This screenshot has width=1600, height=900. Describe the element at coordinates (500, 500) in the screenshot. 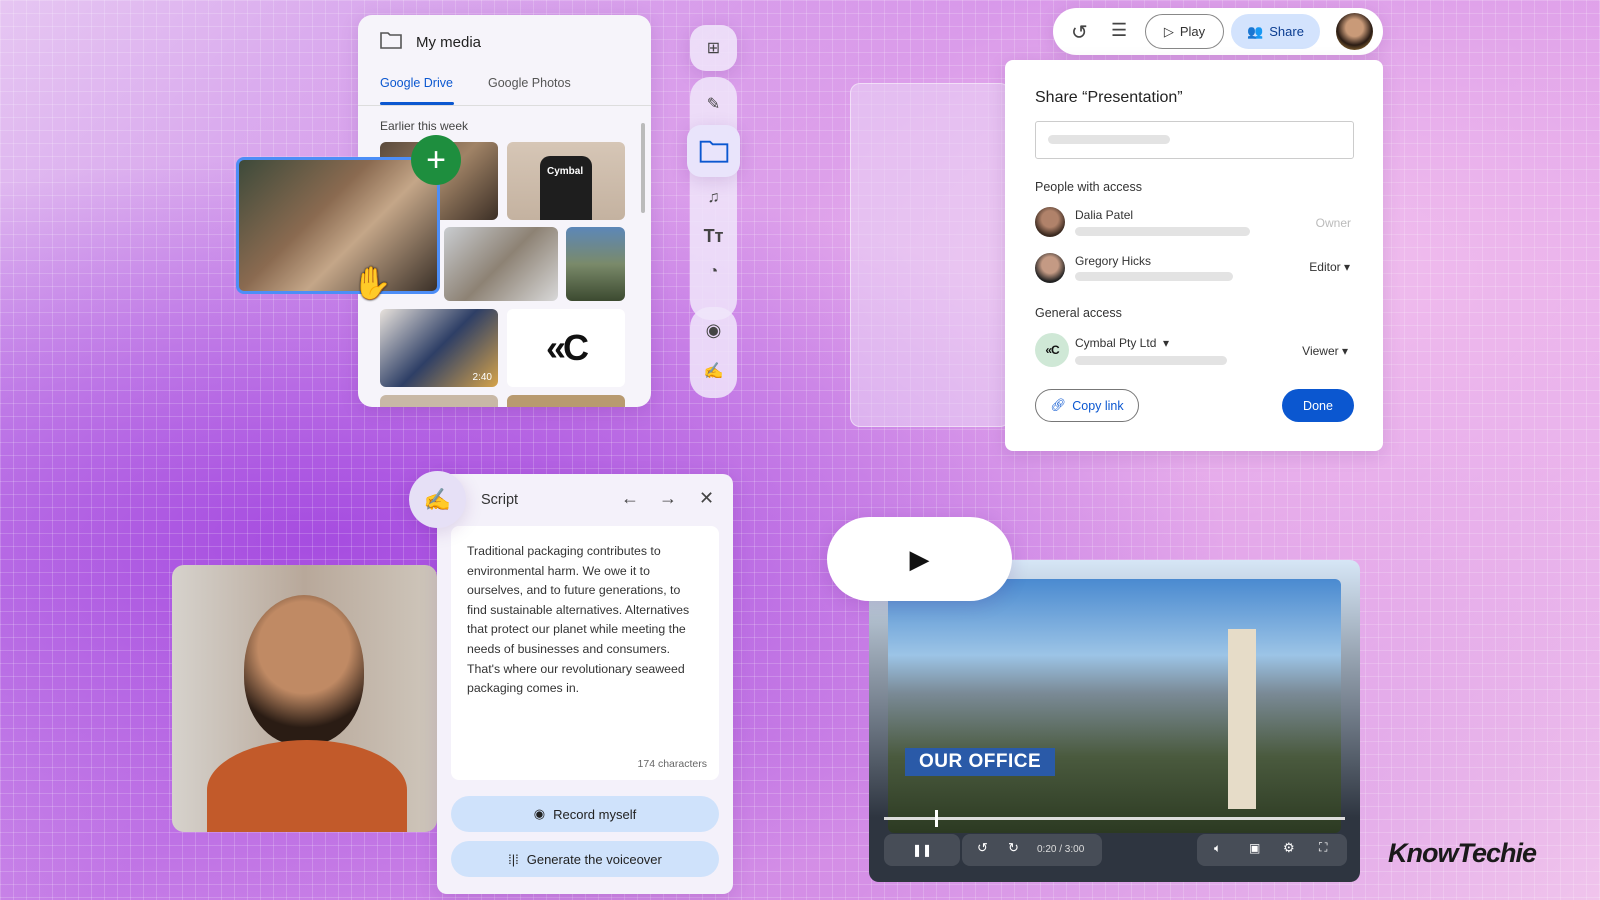

I see `script-title: Script` at that location.